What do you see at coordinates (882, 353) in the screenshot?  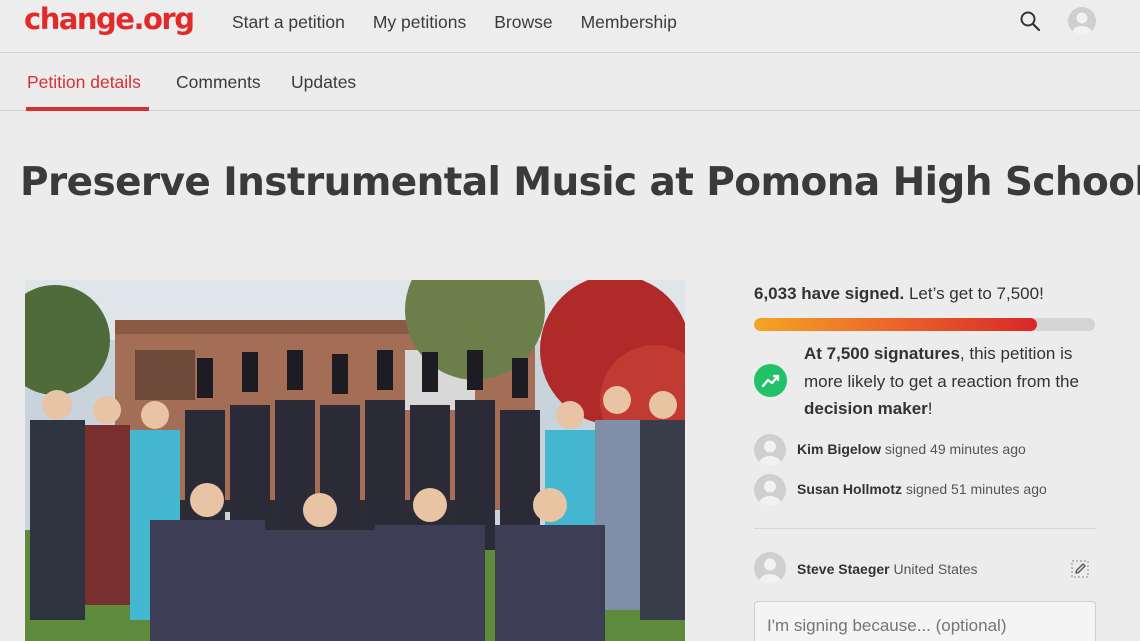 I see `goal-strong: At 7,500 signatures` at bounding box center [882, 353].